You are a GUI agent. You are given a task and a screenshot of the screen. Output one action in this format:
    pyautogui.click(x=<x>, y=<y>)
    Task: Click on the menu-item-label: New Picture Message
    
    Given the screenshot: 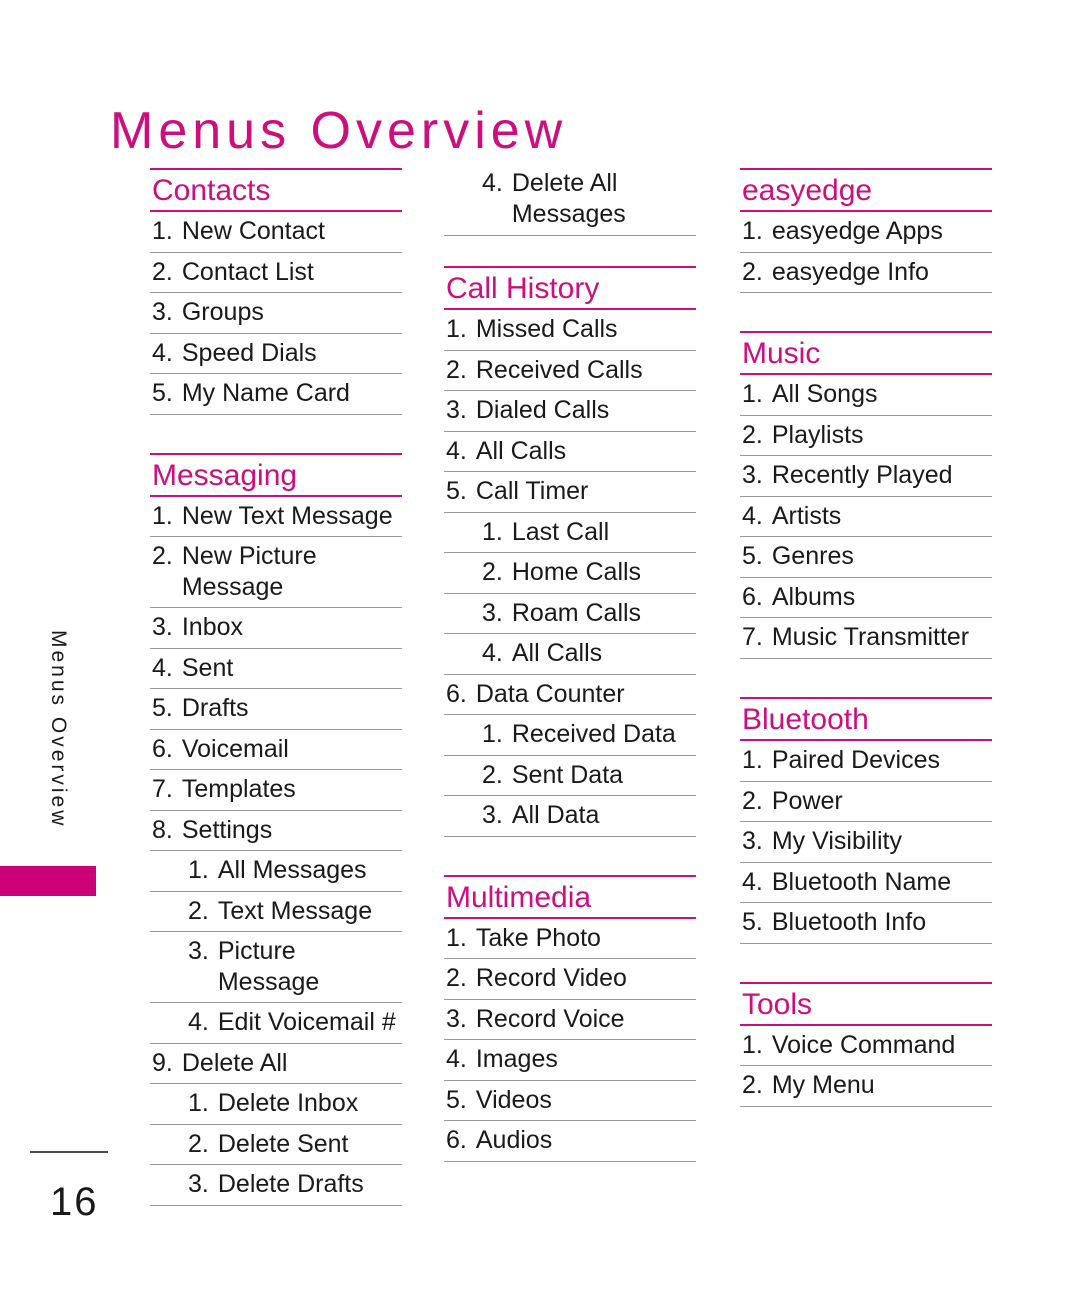 What is the action you would take?
    pyautogui.click(x=249, y=571)
    